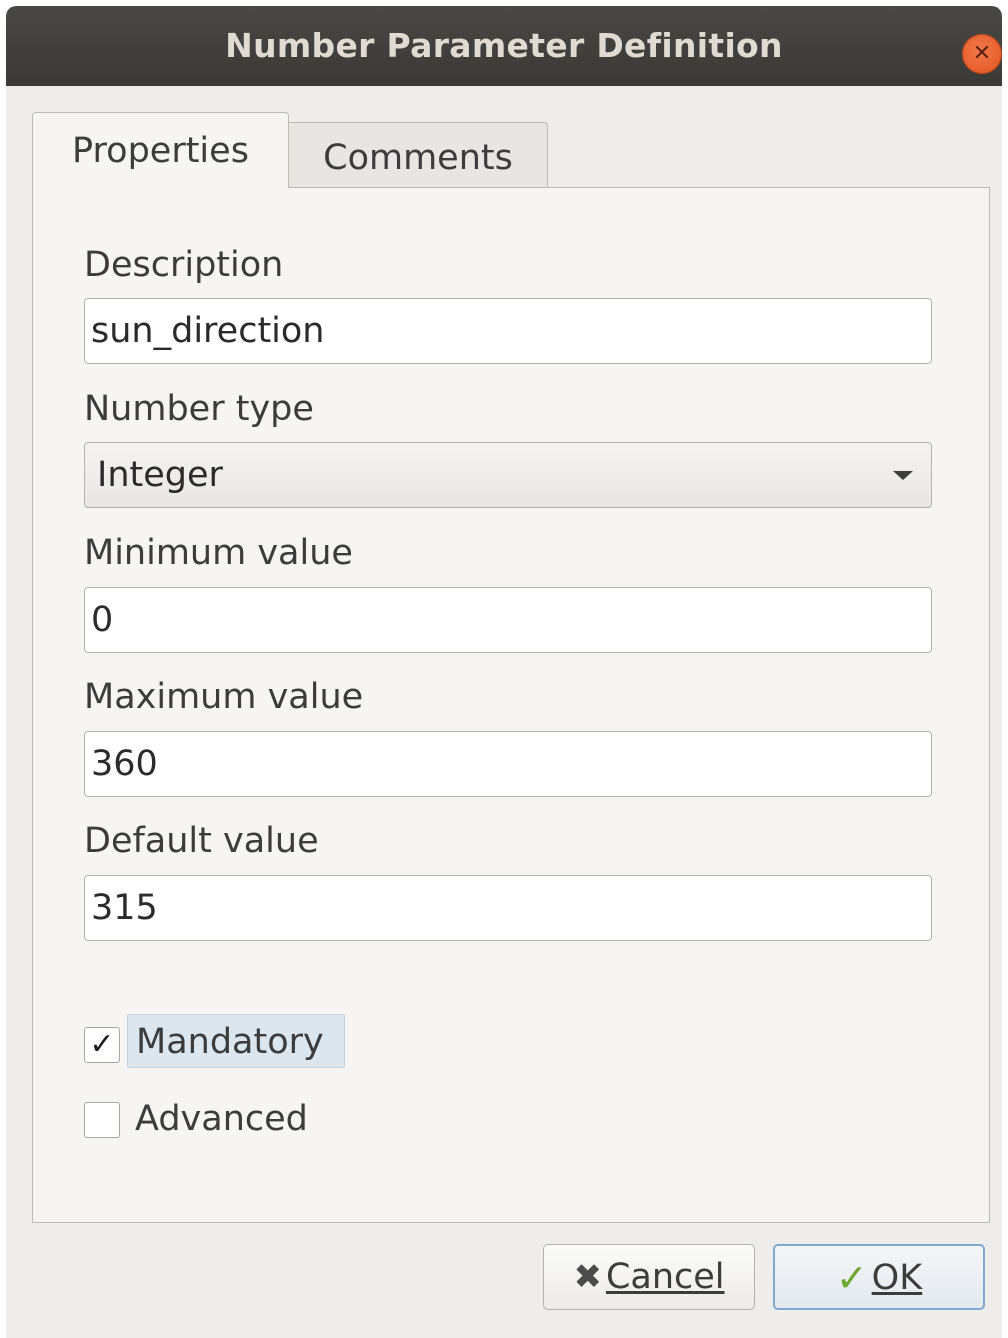  What do you see at coordinates (221, 1119) in the screenshot?
I see `advanced-label: Advanced` at bounding box center [221, 1119].